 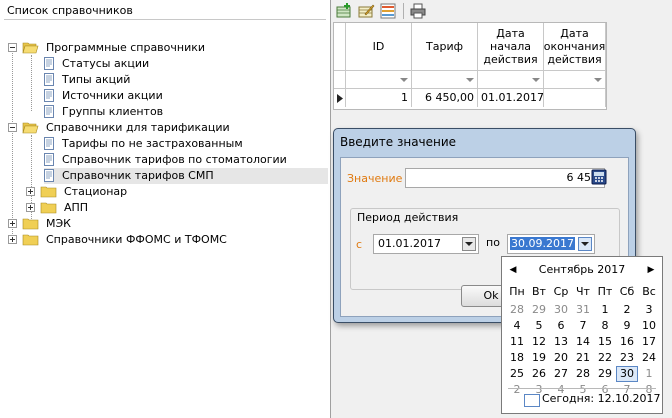 I want to click on next-month-icon: ▶, so click(x=651, y=270).